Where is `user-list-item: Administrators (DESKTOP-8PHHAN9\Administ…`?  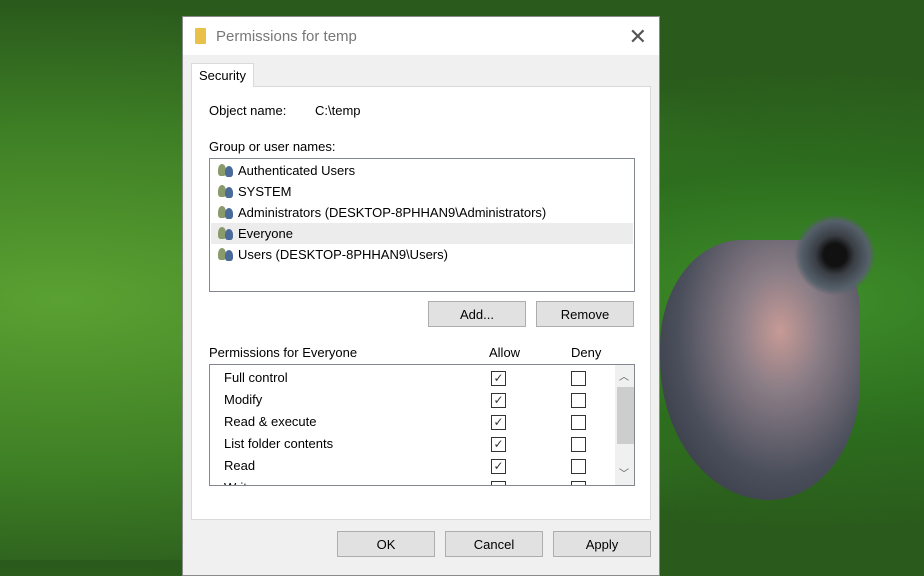 user-list-item: Administrators (DESKTOP-8PHHAN9\Administ… is located at coordinates (422, 212).